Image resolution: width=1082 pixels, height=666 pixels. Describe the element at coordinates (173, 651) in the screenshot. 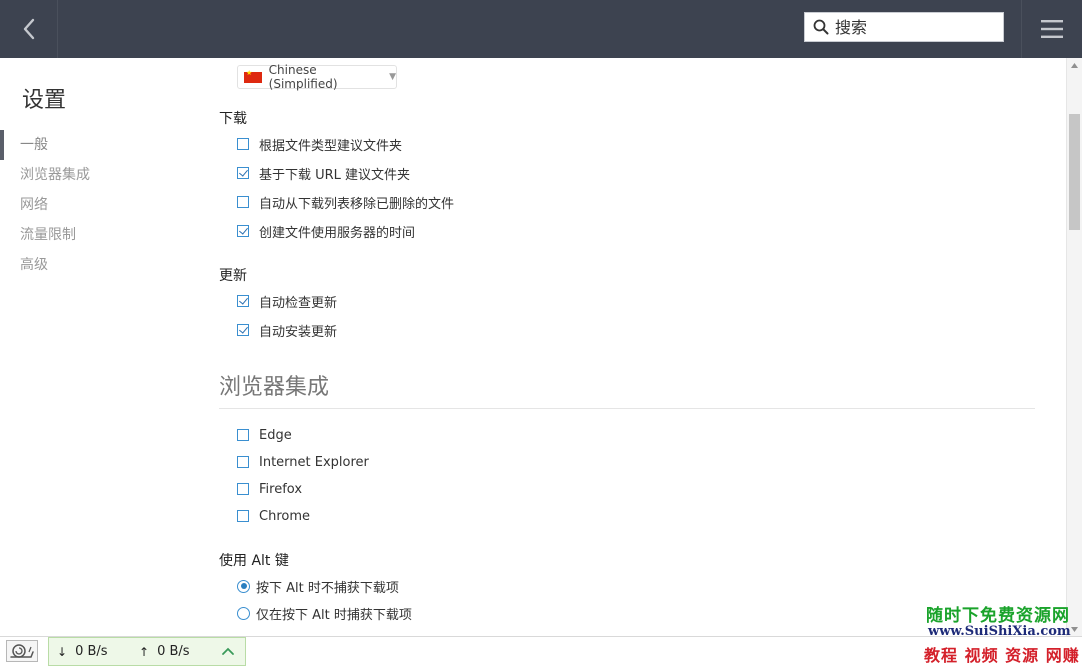

I see `upload-speed-value: 0 B/s` at that location.